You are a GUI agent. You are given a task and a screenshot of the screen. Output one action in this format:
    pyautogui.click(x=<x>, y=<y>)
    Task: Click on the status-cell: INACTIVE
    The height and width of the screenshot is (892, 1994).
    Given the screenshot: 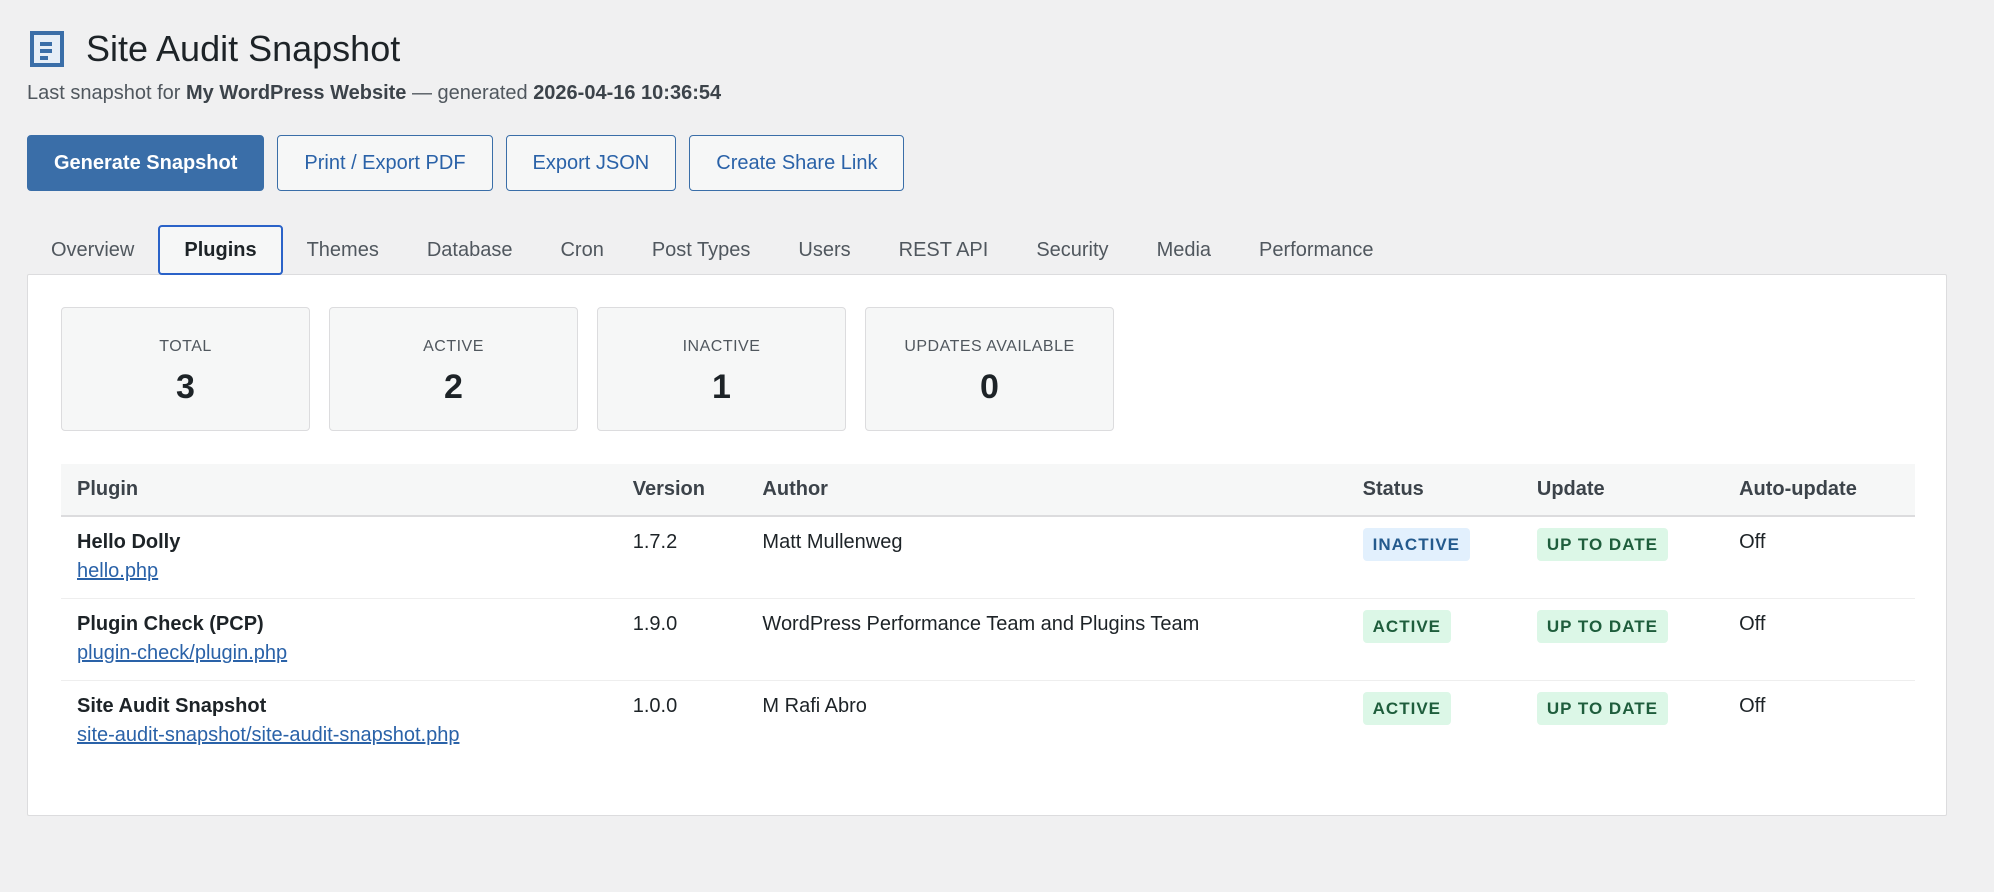 What is the action you would take?
    pyautogui.click(x=1433, y=557)
    